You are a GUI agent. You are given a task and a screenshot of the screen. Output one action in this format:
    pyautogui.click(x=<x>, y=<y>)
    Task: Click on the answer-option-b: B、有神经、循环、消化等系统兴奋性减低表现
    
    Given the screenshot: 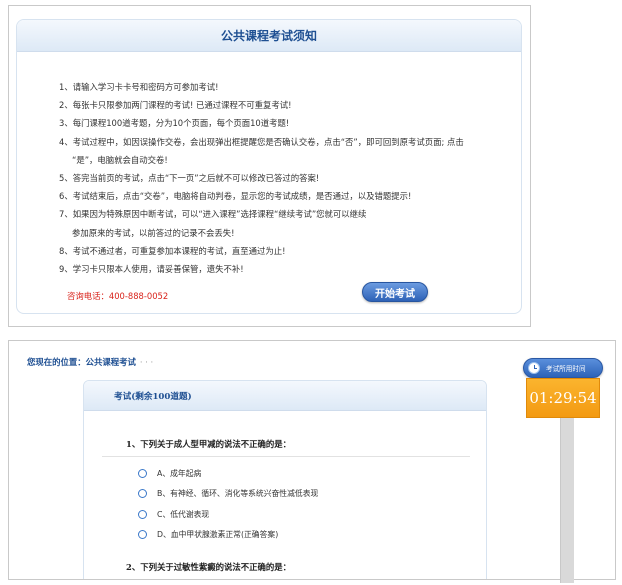 What is the action you would take?
    pyautogui.click(x=304, y=494)
    